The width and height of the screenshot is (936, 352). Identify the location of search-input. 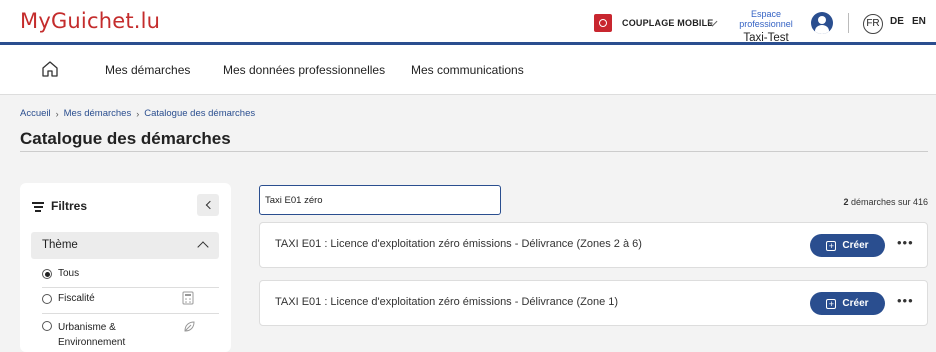
(380, 200).